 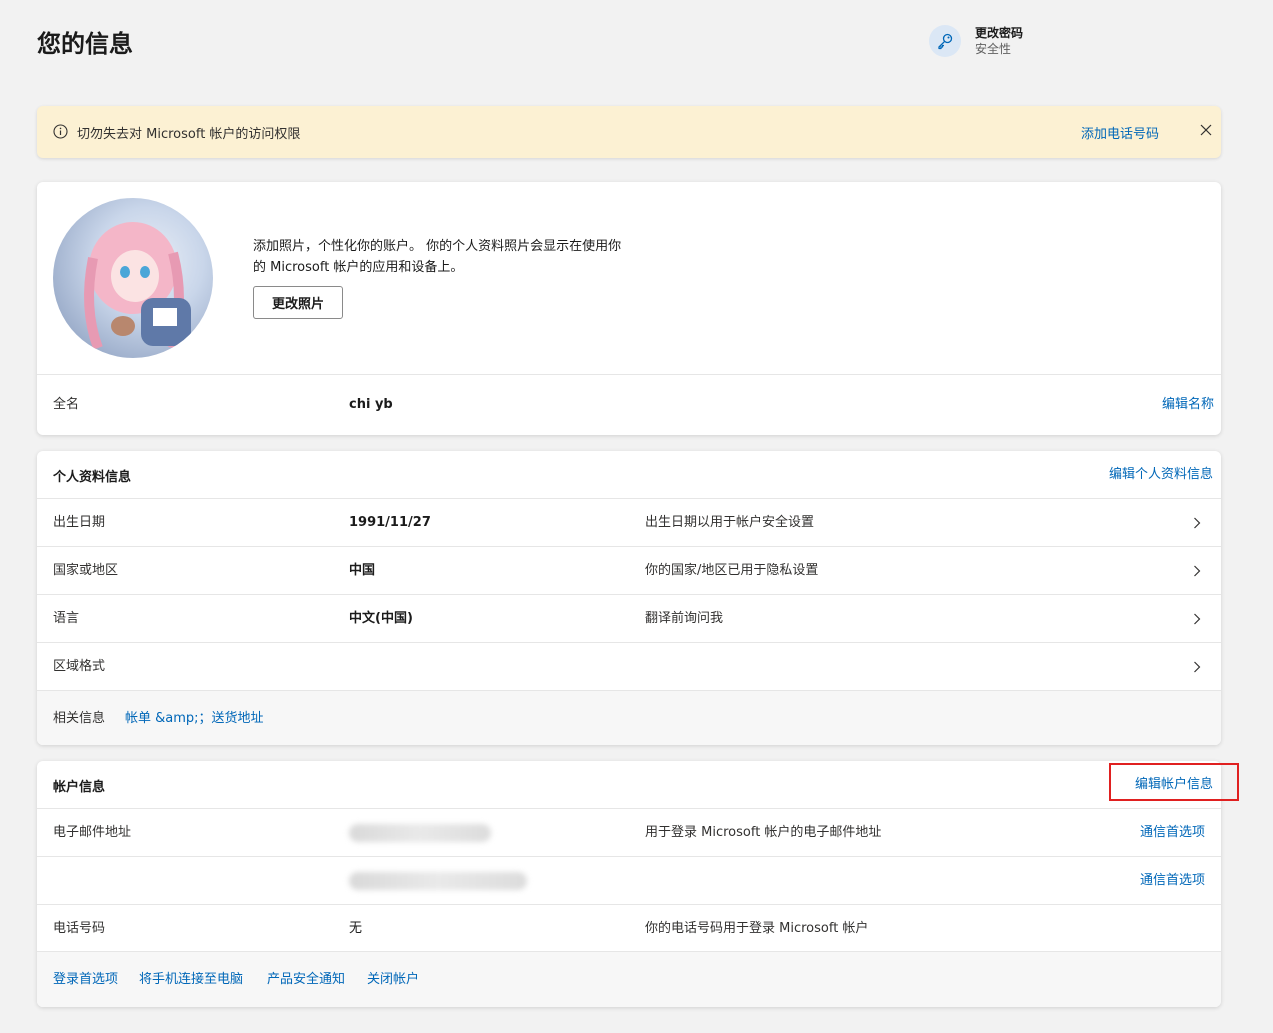 What do you see at coordinates (79, 522) in the screenshot?
I see `birthdate-label: 出生日期` at bounding box center [79, 522].